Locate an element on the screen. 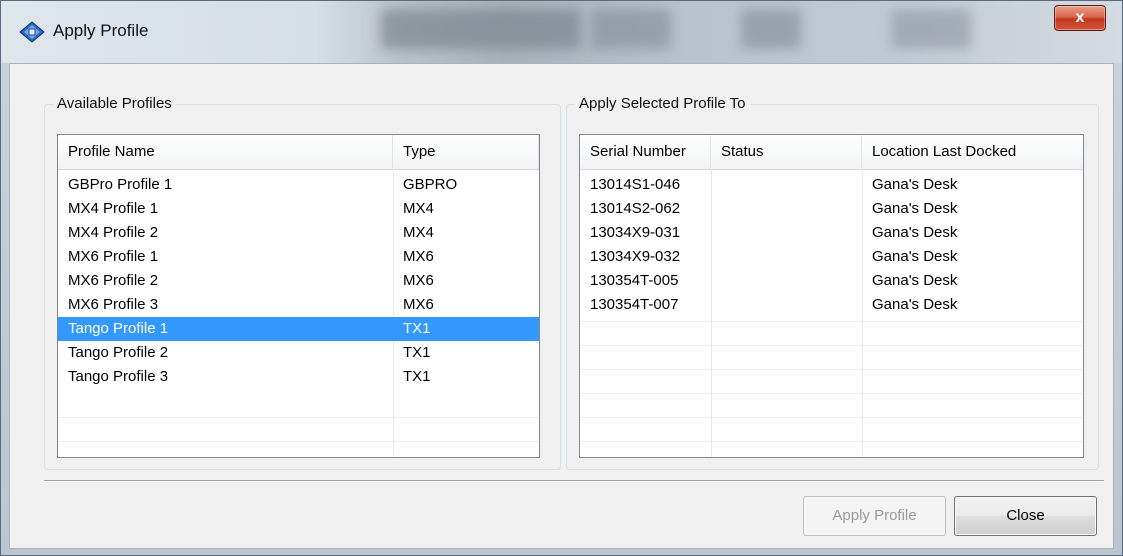 The image size is (1123, 556). profile-name-cell: MX4 Profile 2 is located at coordinates (113, 232).